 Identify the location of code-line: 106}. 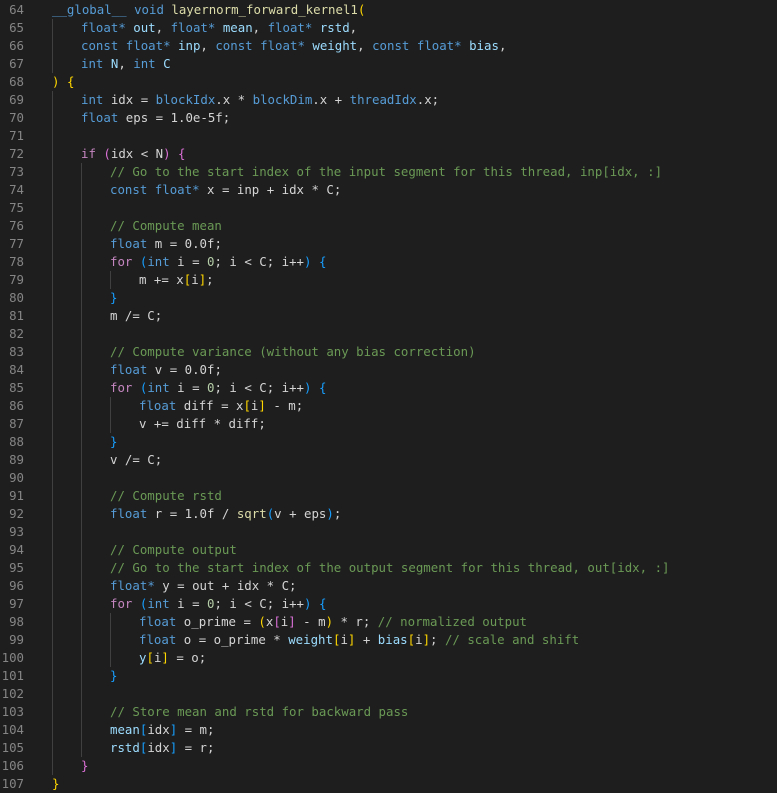
(388, 766).